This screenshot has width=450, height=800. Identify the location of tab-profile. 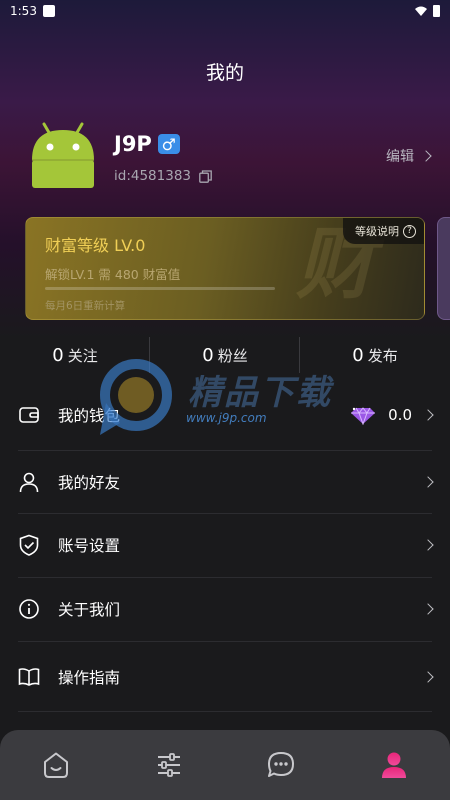
(394, 765).